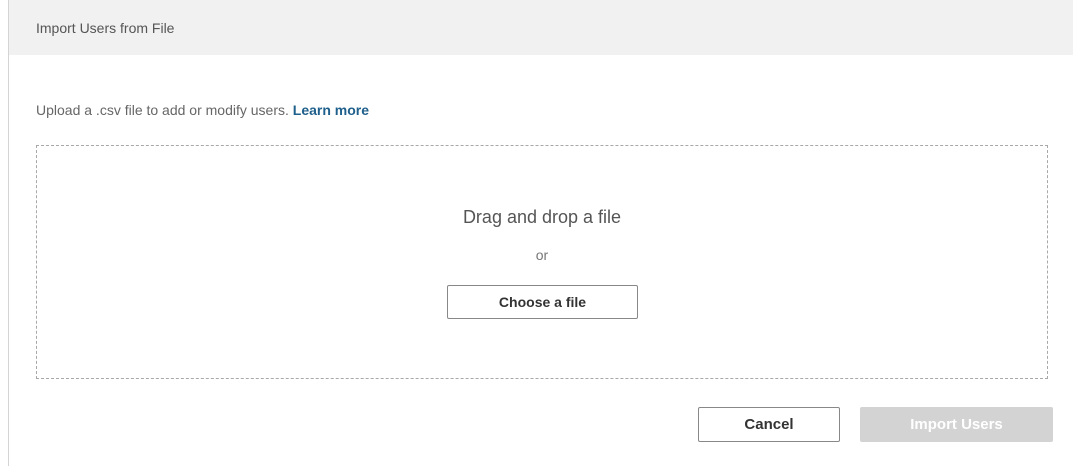 This screenshot has height=466, width=1073. What do you see at coordinates (956, 424) in the screenshot?
I see `import-users-button: Import Users` at bounding box center [956, 424].